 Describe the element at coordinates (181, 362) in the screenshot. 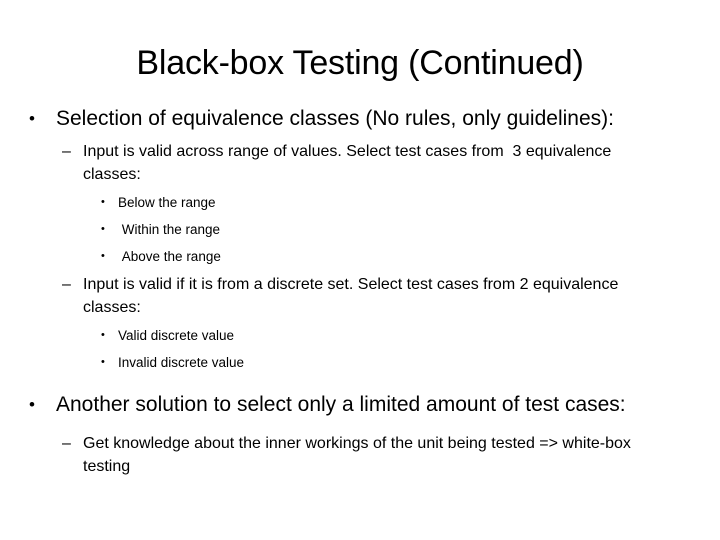

I see `bullet-text: Invalid discrete value` at that location.